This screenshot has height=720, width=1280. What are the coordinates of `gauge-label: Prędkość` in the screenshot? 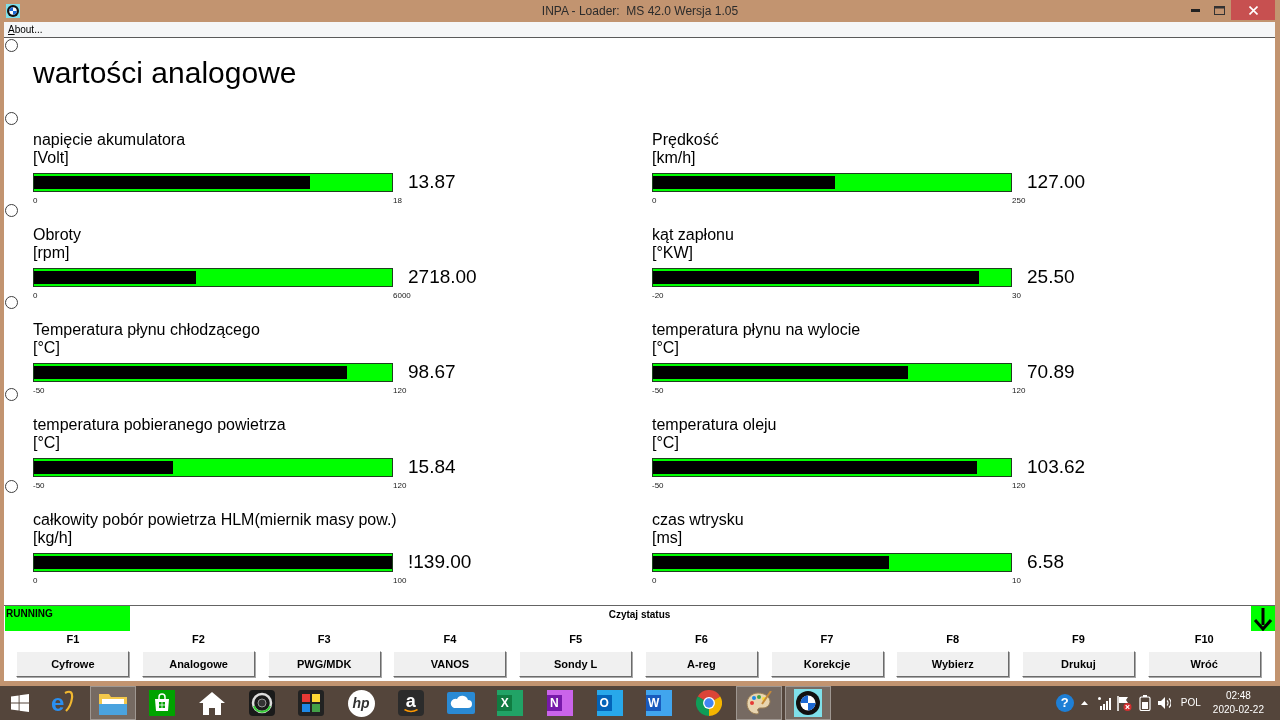 It's located at (685, 140).